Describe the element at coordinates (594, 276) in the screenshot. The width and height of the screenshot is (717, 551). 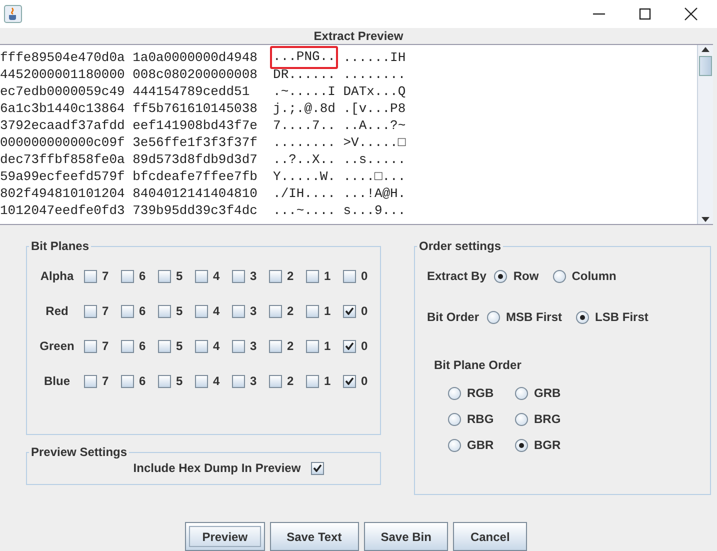
I see `radio-label: Column` at that location.